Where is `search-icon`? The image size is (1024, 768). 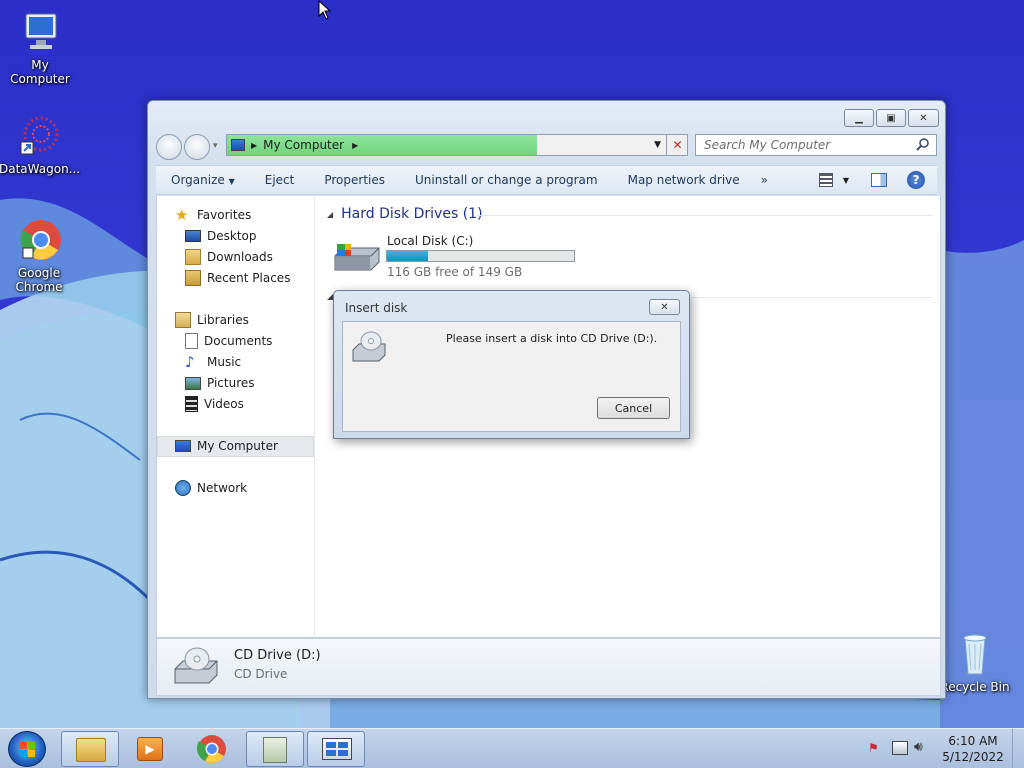 search-icon is located at coordinates (923, 146).